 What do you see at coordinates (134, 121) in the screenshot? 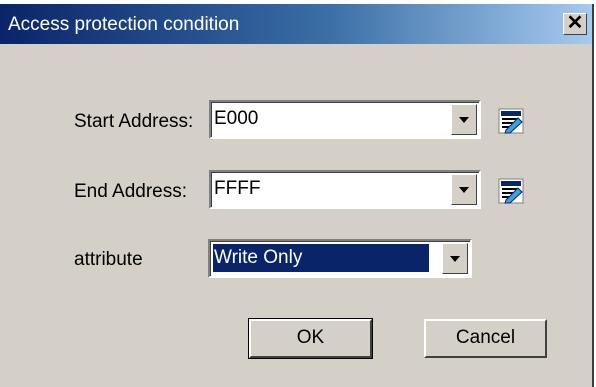
I see `start-address-label: Start Address:` at bounding box center [134, 121].